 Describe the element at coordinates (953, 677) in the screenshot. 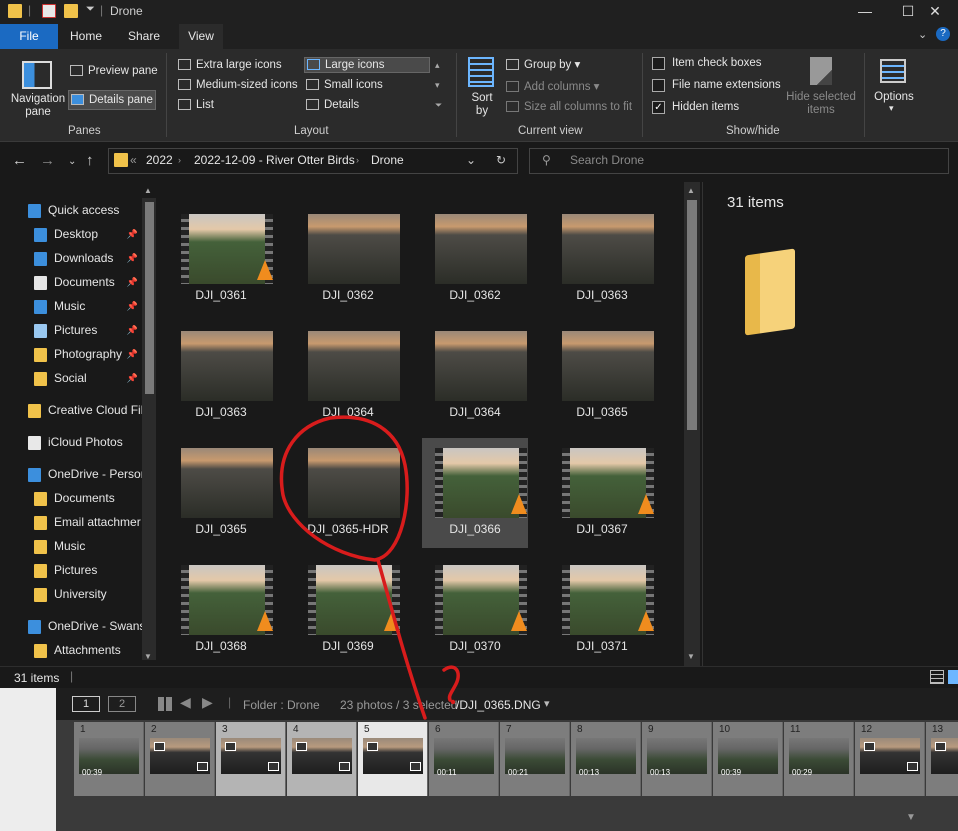

I see `large-icons-view-icon` at that location.